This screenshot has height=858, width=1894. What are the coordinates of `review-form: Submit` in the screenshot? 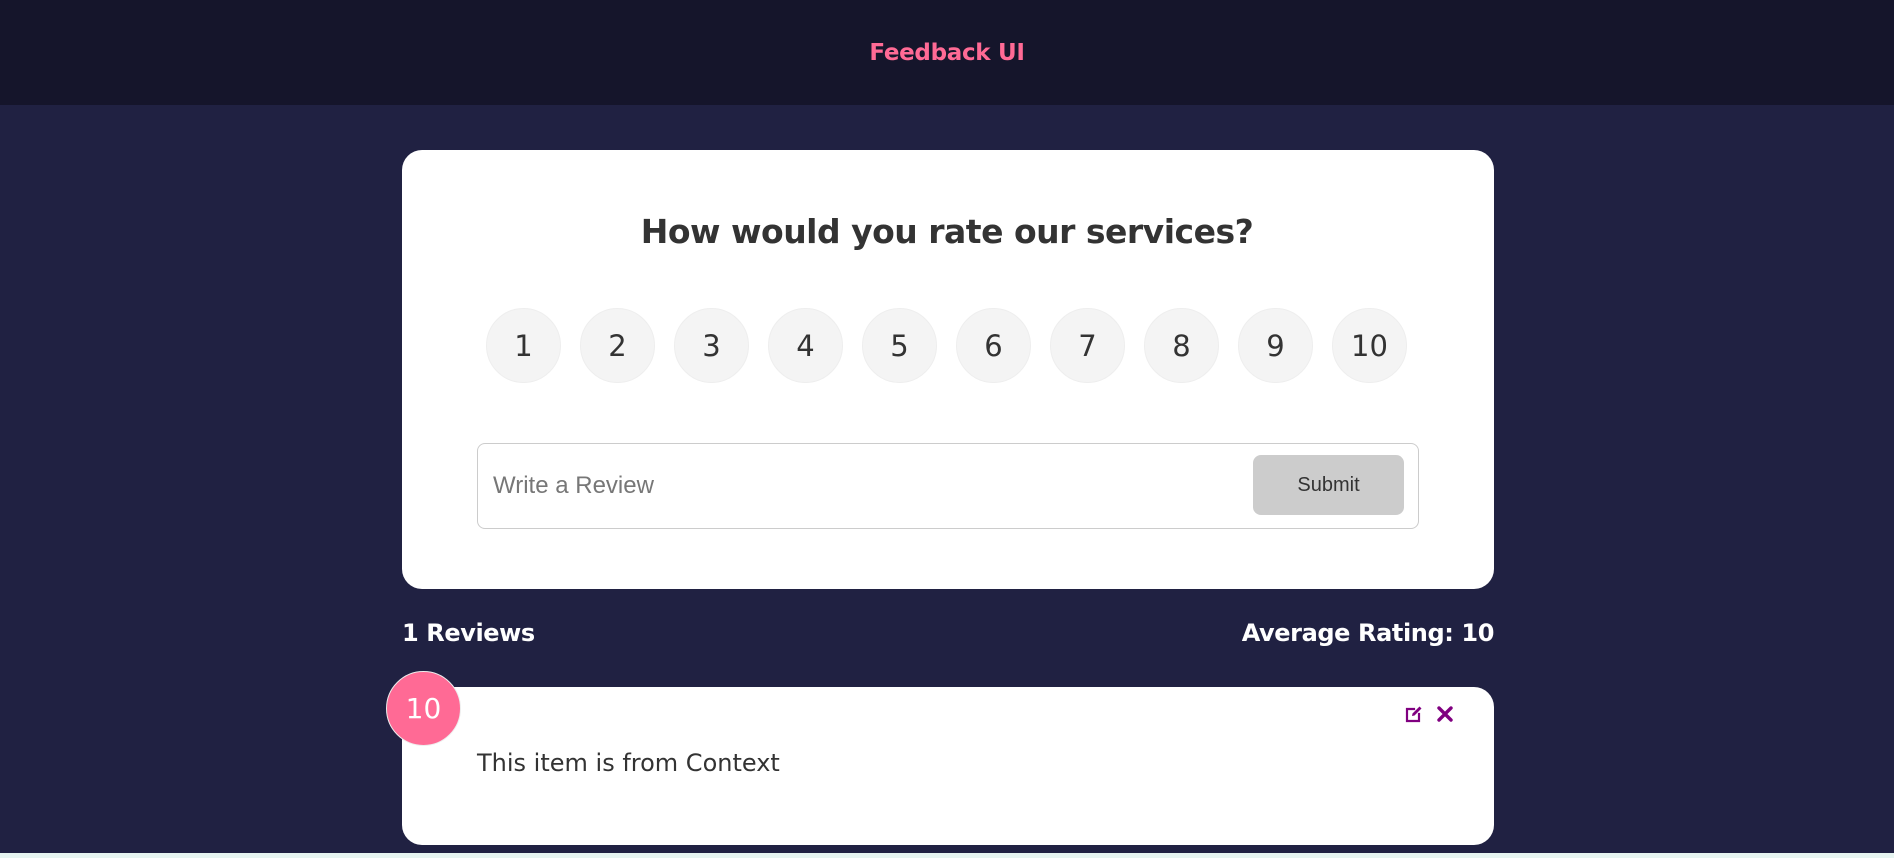 It's located at (948, 486).